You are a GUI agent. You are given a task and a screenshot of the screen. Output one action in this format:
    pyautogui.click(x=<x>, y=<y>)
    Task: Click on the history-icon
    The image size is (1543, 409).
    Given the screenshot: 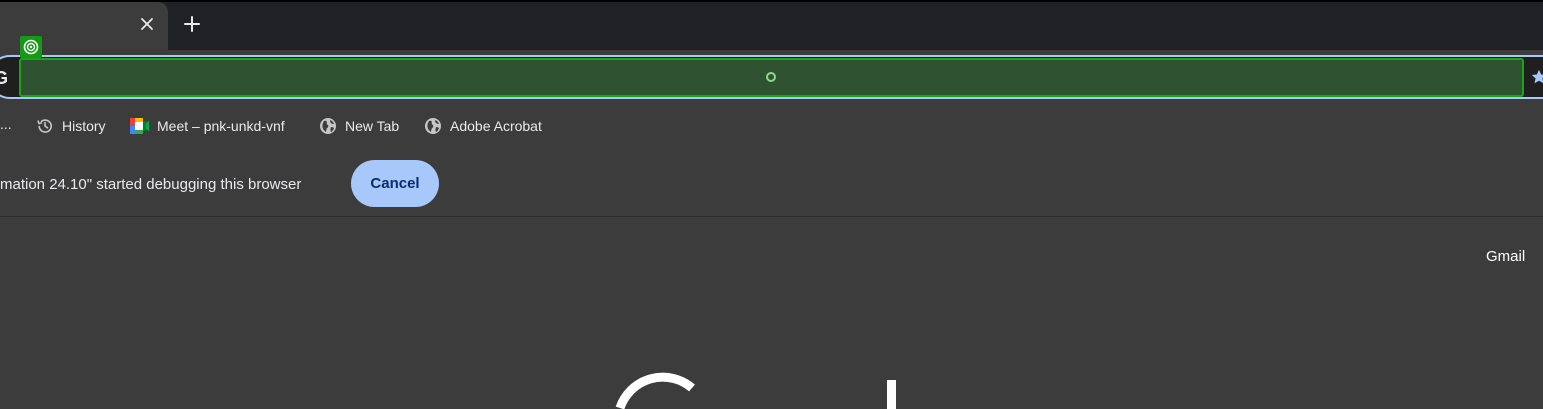 What is the action you would take?
    pyautogui.click(x=44, y=126)
    